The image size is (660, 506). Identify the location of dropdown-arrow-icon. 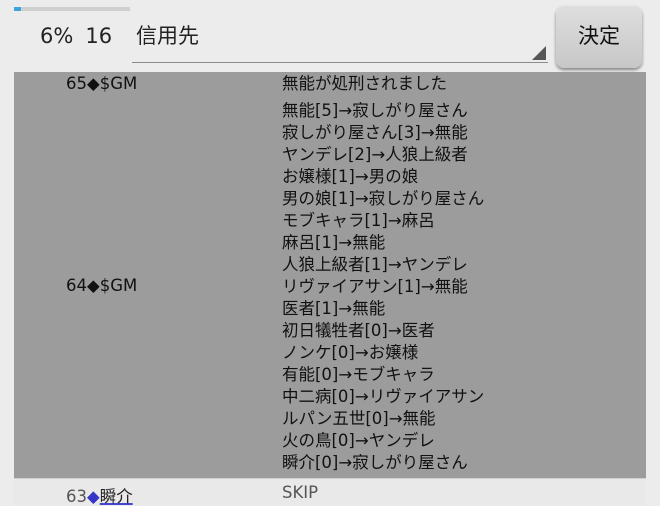
(539, 53).